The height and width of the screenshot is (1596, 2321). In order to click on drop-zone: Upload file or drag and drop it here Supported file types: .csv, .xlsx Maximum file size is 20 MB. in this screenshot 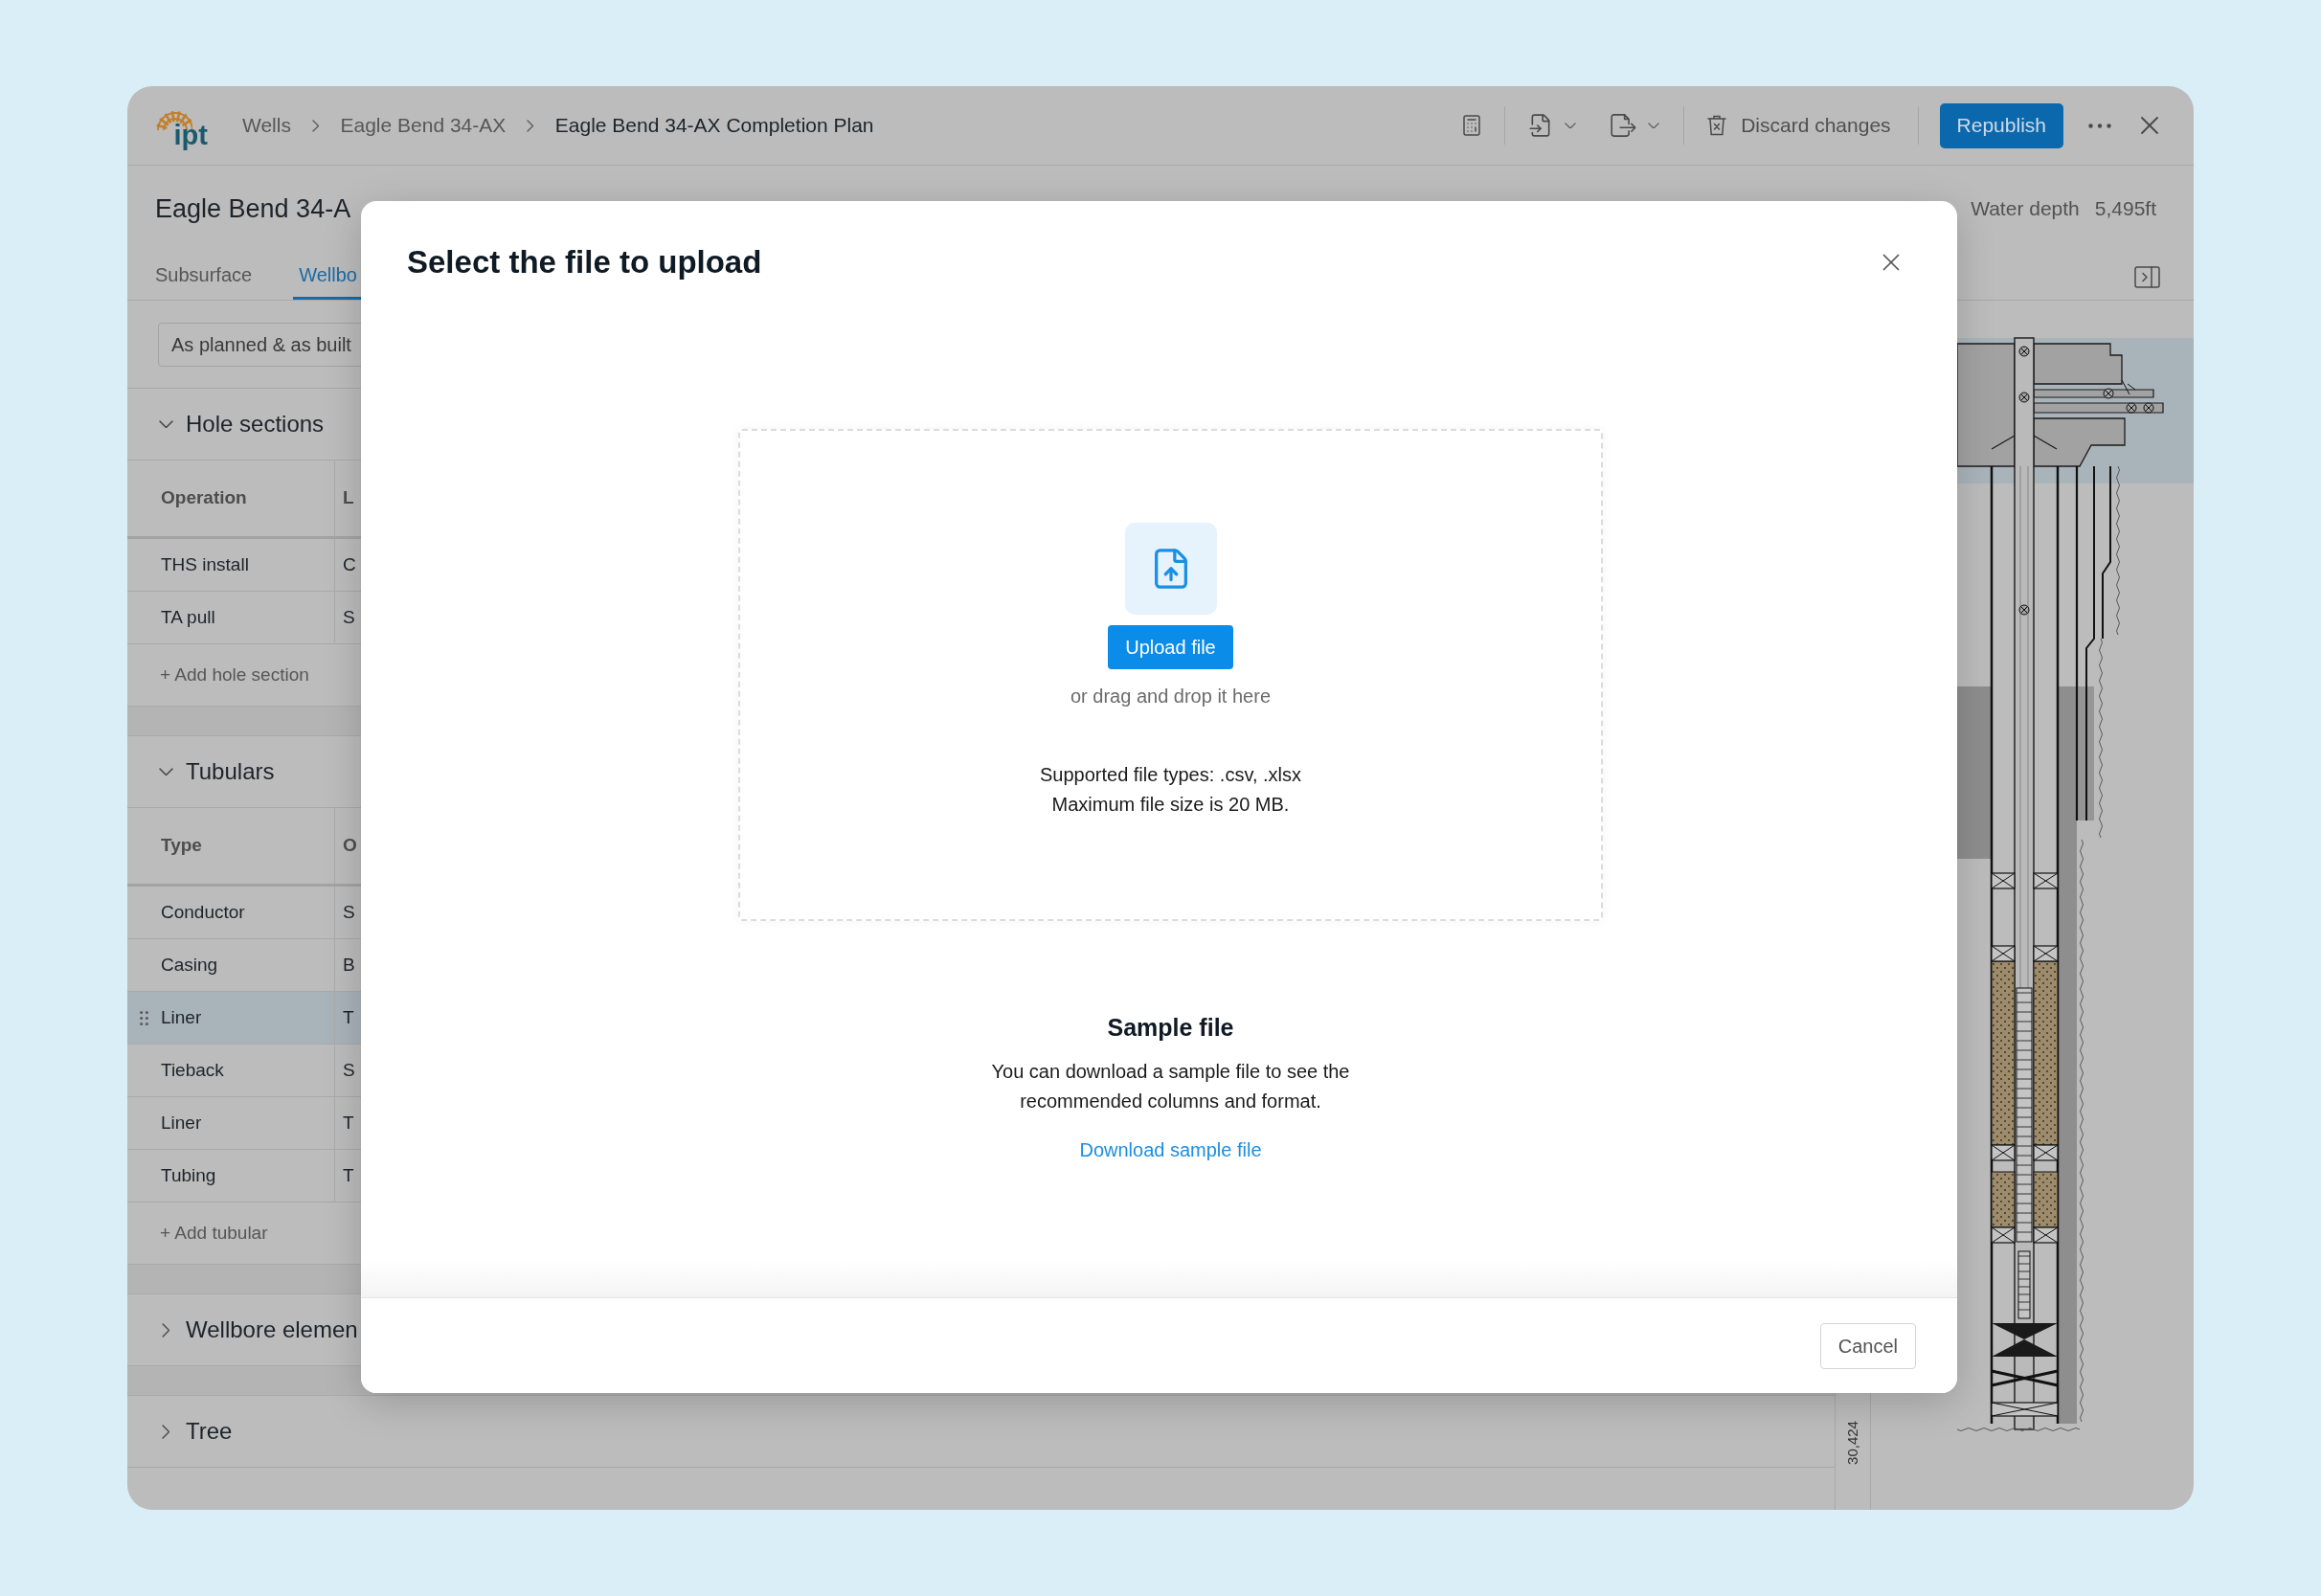, I will do `click(1171, 675)`.